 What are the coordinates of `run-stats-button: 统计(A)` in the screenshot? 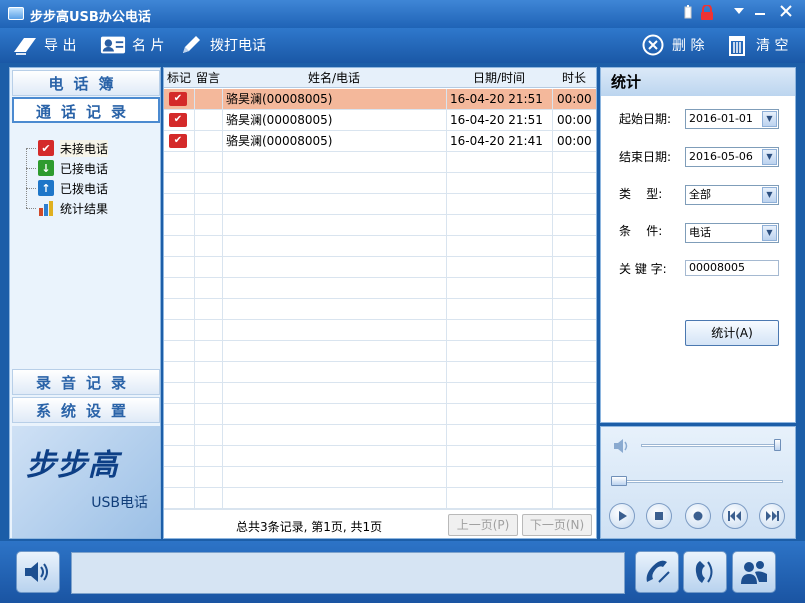 It's located at (732, 333).